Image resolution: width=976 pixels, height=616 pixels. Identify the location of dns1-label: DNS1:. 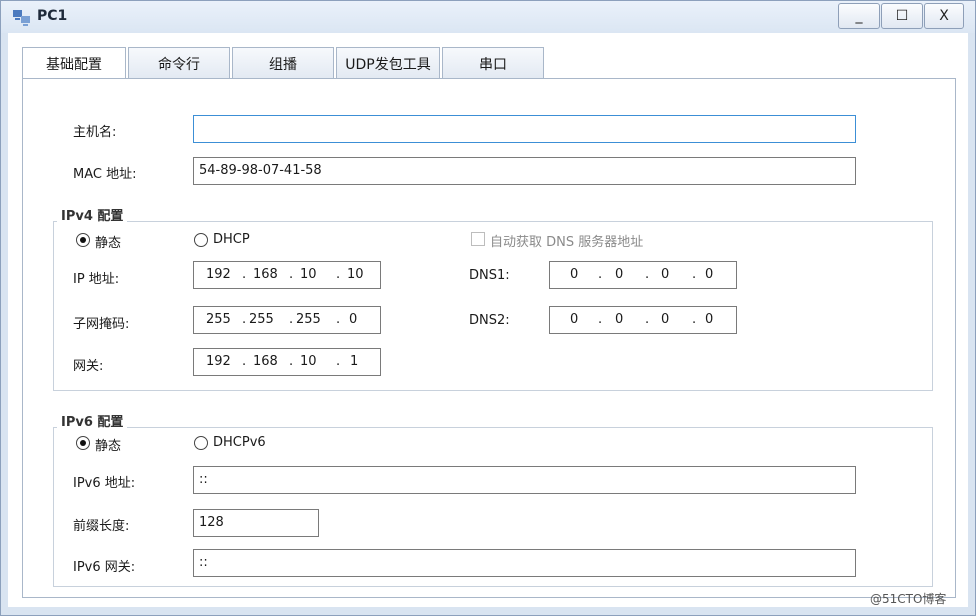
(489, 275).